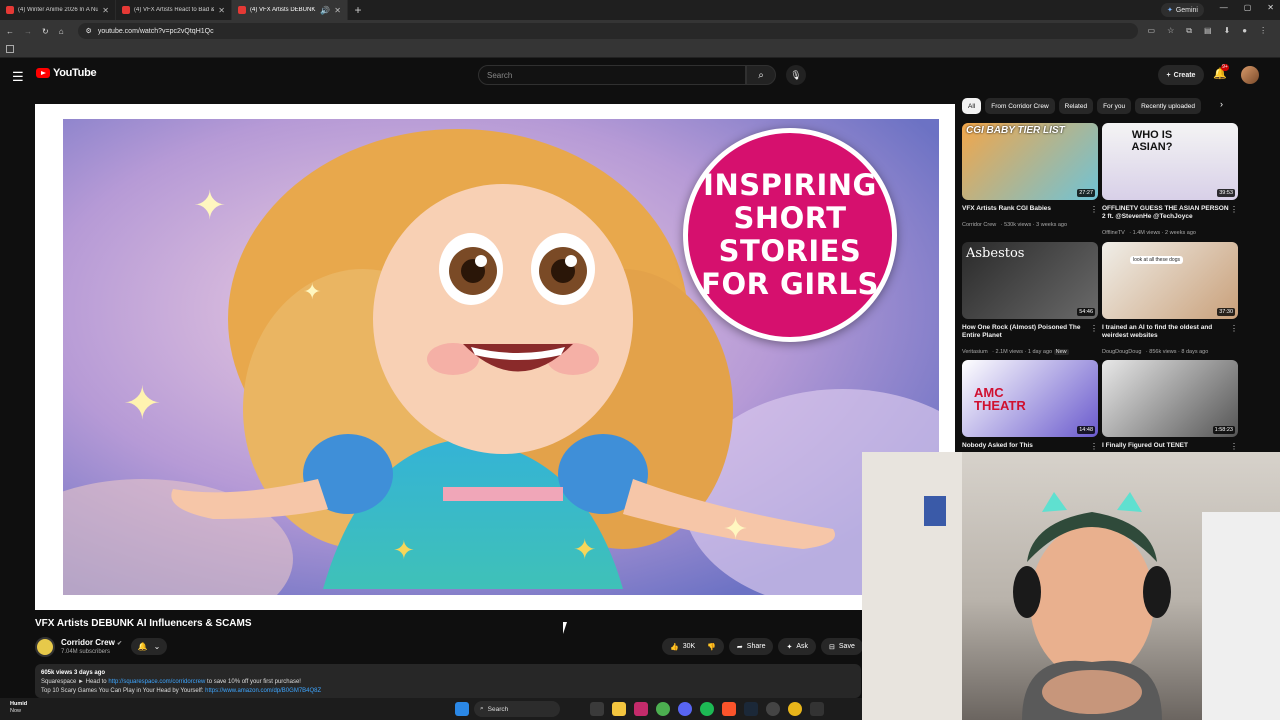  What do you see at coordinates (663, 709) in the screenshot?
I see `chrome-icon` at bounding box center [663, 709].